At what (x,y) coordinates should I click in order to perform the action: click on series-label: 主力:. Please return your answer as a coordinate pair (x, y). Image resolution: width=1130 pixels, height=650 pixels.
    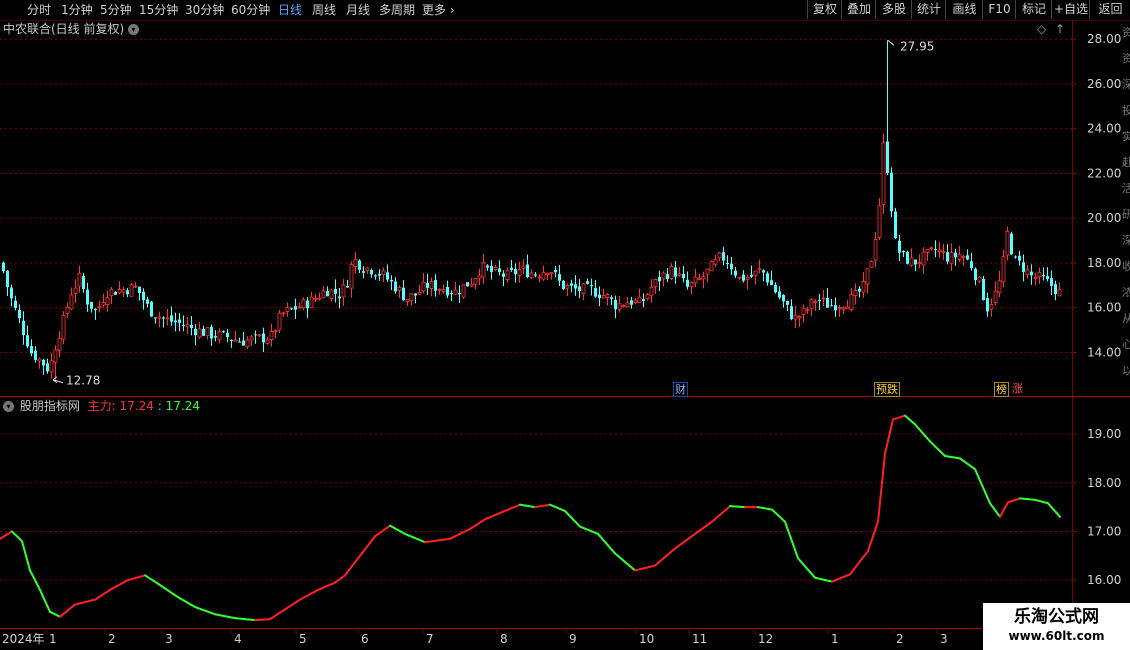
    Looking at the image, I should click on (101, 406).